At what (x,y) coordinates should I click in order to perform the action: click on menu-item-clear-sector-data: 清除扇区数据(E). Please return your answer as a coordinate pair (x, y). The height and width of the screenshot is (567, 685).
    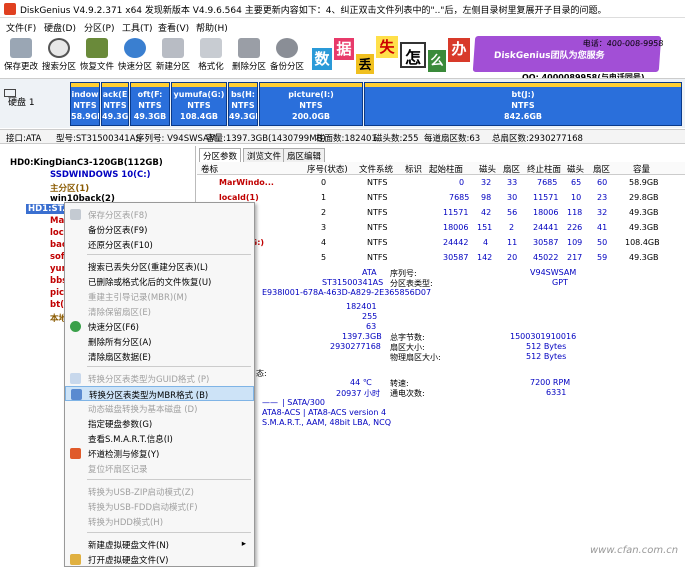
    Looking at the image, I should click on (159, 356).